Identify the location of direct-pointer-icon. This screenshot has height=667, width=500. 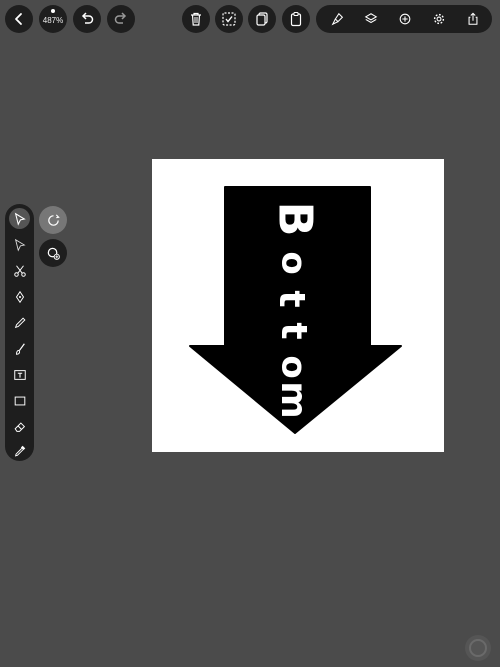
(20, 245).